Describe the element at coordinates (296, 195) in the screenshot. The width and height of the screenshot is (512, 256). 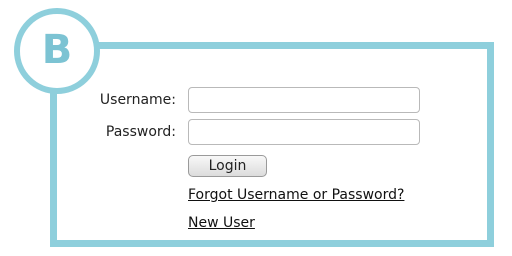
I see `forgot-credentials-link: Forgot Username or Password?` at that location.